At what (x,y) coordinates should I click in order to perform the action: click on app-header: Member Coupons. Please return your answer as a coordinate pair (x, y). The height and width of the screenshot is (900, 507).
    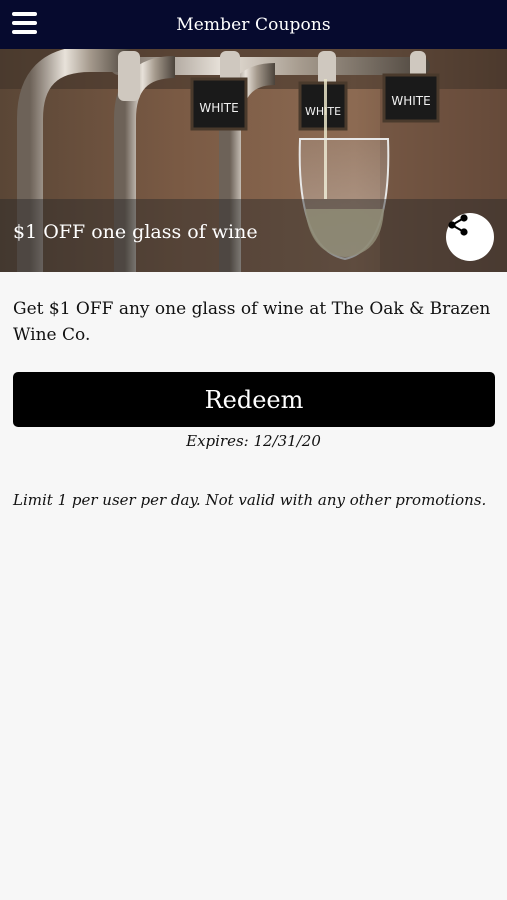
    Looking at the image, I should click on (253, 24).